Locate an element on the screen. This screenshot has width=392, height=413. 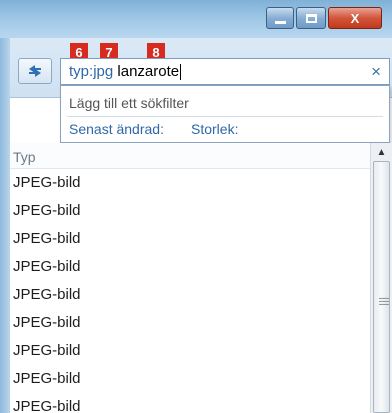
search-extension-token: jpg is located at coordinates (103, 71).